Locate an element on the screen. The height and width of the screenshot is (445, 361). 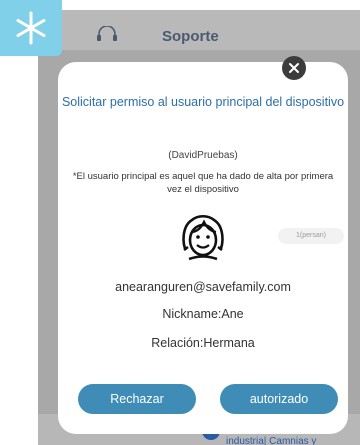
user-avatar-icon is located at coordinates (203, 237).